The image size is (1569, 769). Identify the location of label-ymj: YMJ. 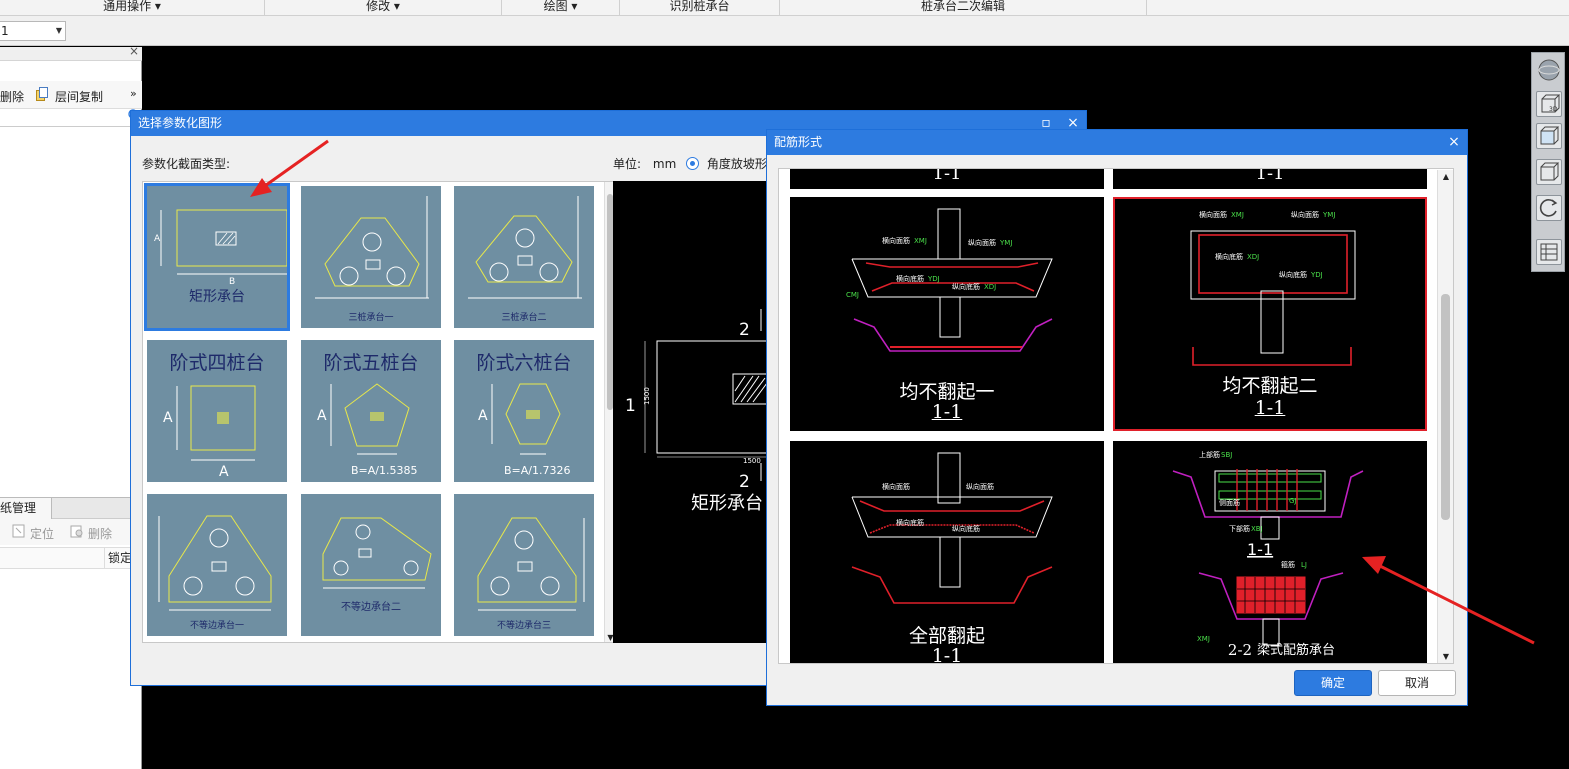
(1005, 243).